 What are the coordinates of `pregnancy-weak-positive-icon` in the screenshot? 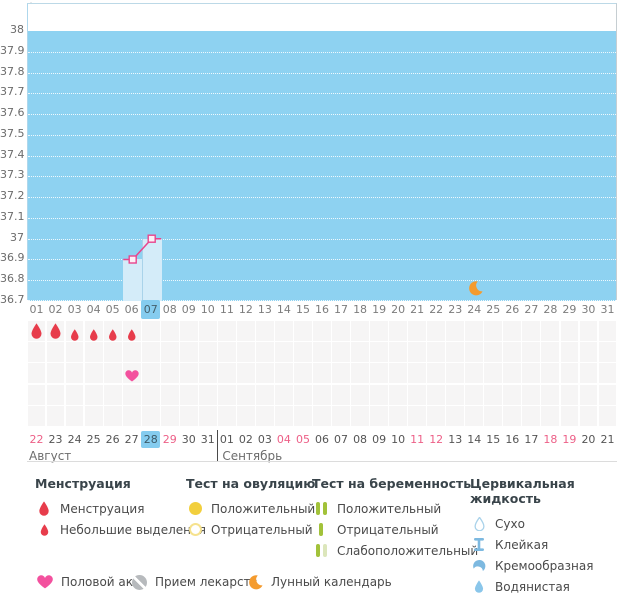 It's located at (321, 551).